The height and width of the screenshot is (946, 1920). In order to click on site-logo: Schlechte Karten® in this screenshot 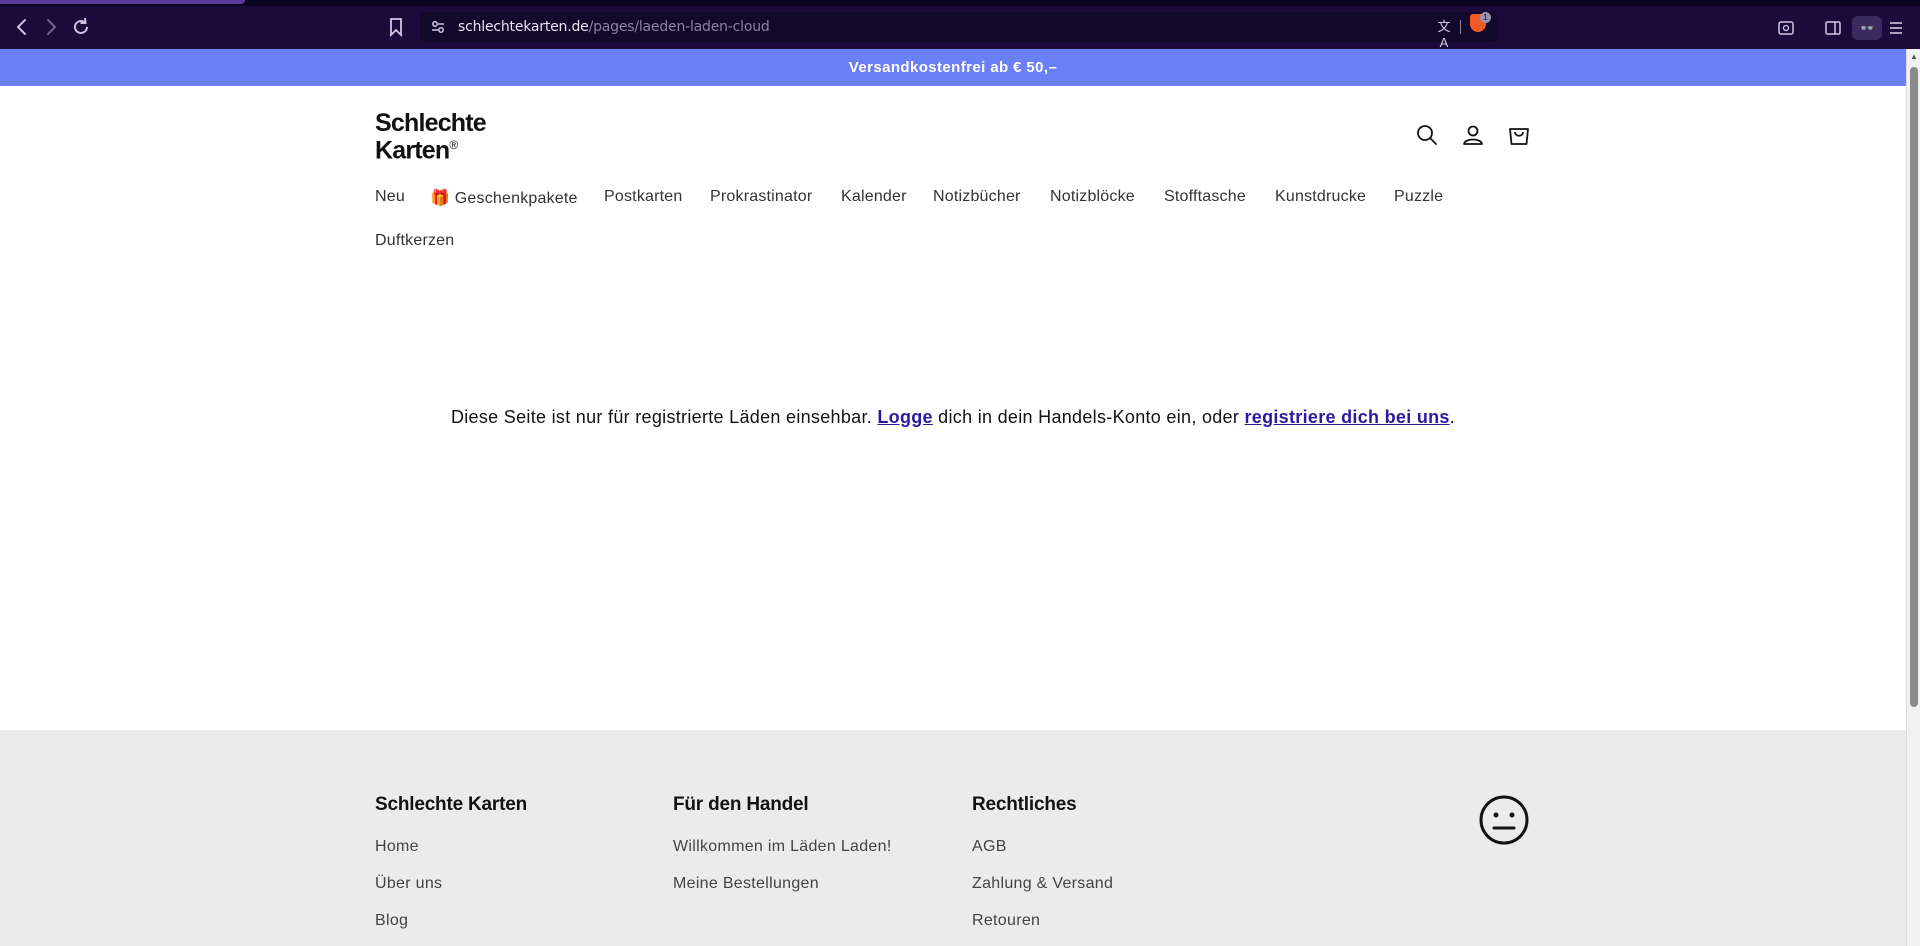, I will do `click(431, 137)`.